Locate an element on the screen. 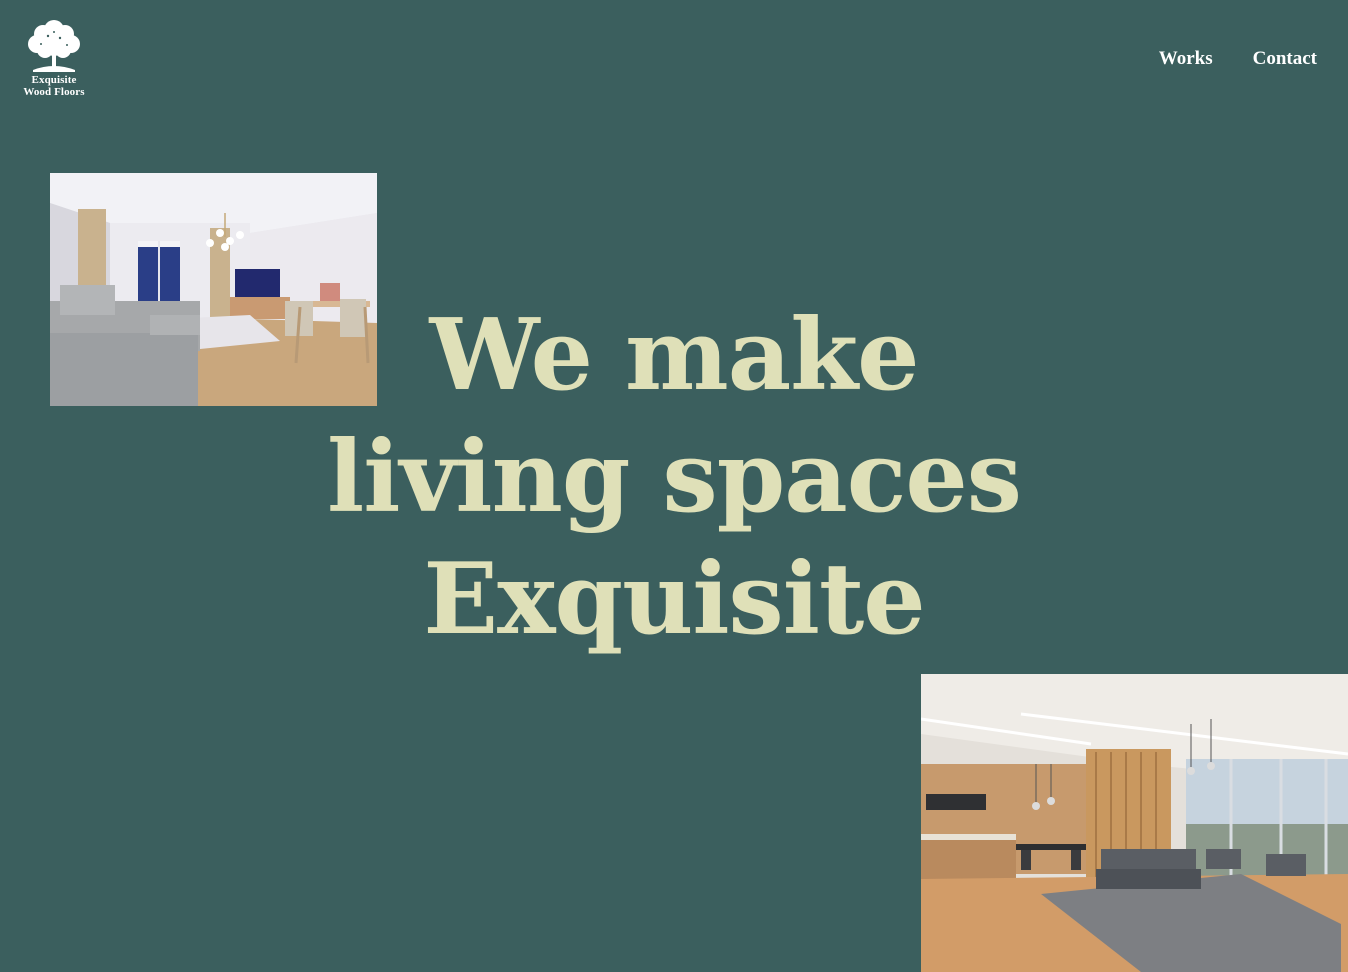  open-plan-living-photo is located at coordinates (1134, 823).